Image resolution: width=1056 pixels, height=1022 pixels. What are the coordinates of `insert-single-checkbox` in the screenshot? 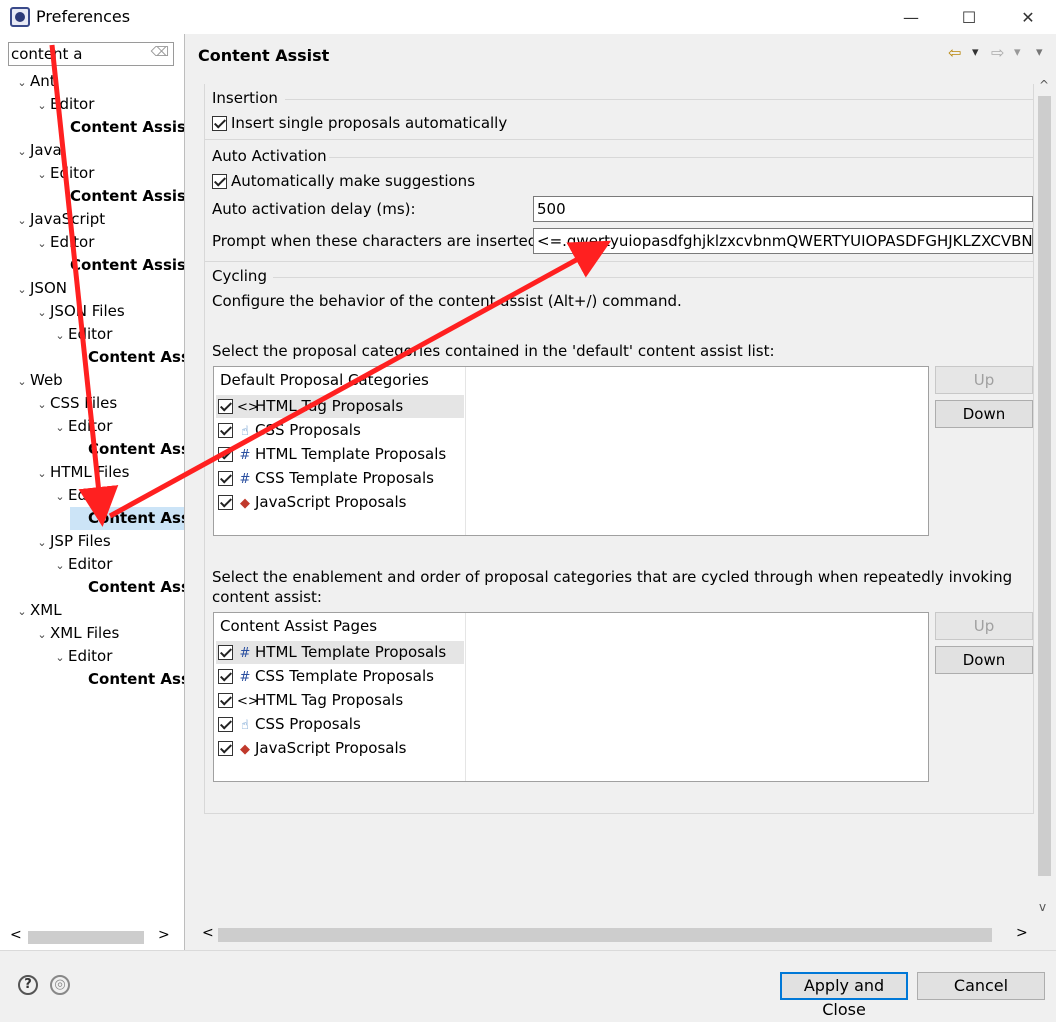 It's located at (219, 123).